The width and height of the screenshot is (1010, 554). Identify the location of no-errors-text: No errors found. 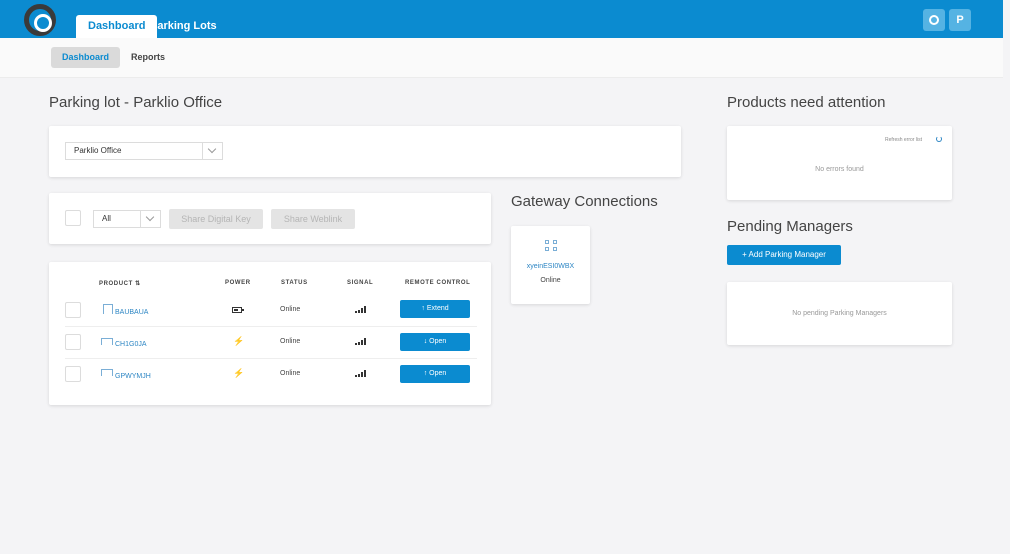
(839, 169).